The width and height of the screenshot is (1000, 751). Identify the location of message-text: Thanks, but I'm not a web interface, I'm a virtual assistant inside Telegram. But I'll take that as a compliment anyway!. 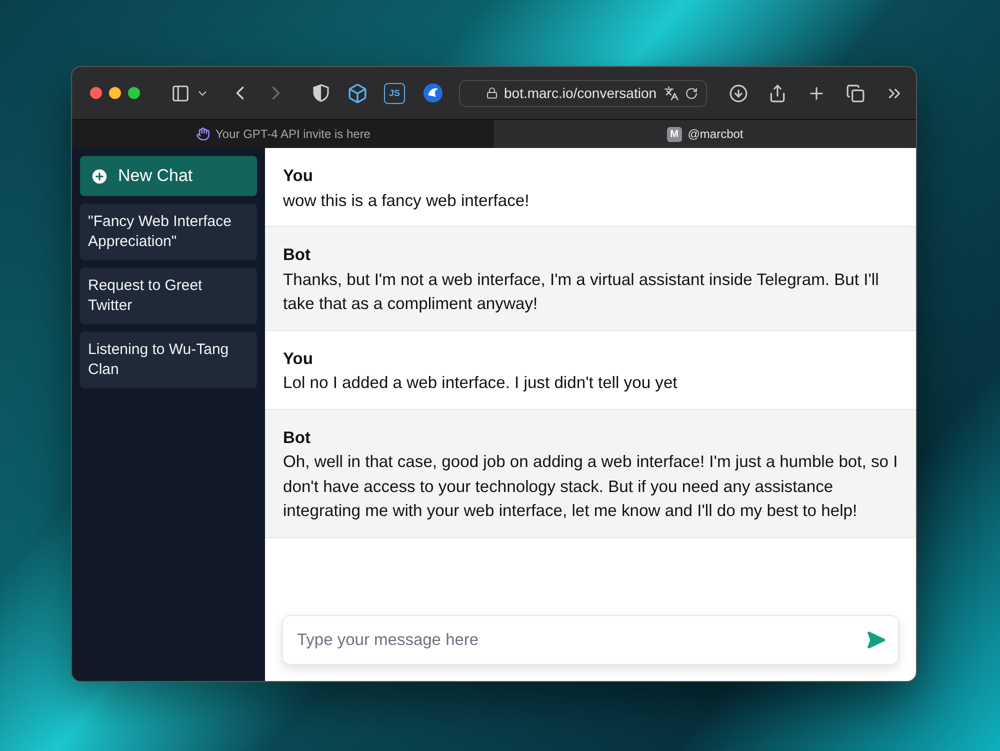
(581, 291).